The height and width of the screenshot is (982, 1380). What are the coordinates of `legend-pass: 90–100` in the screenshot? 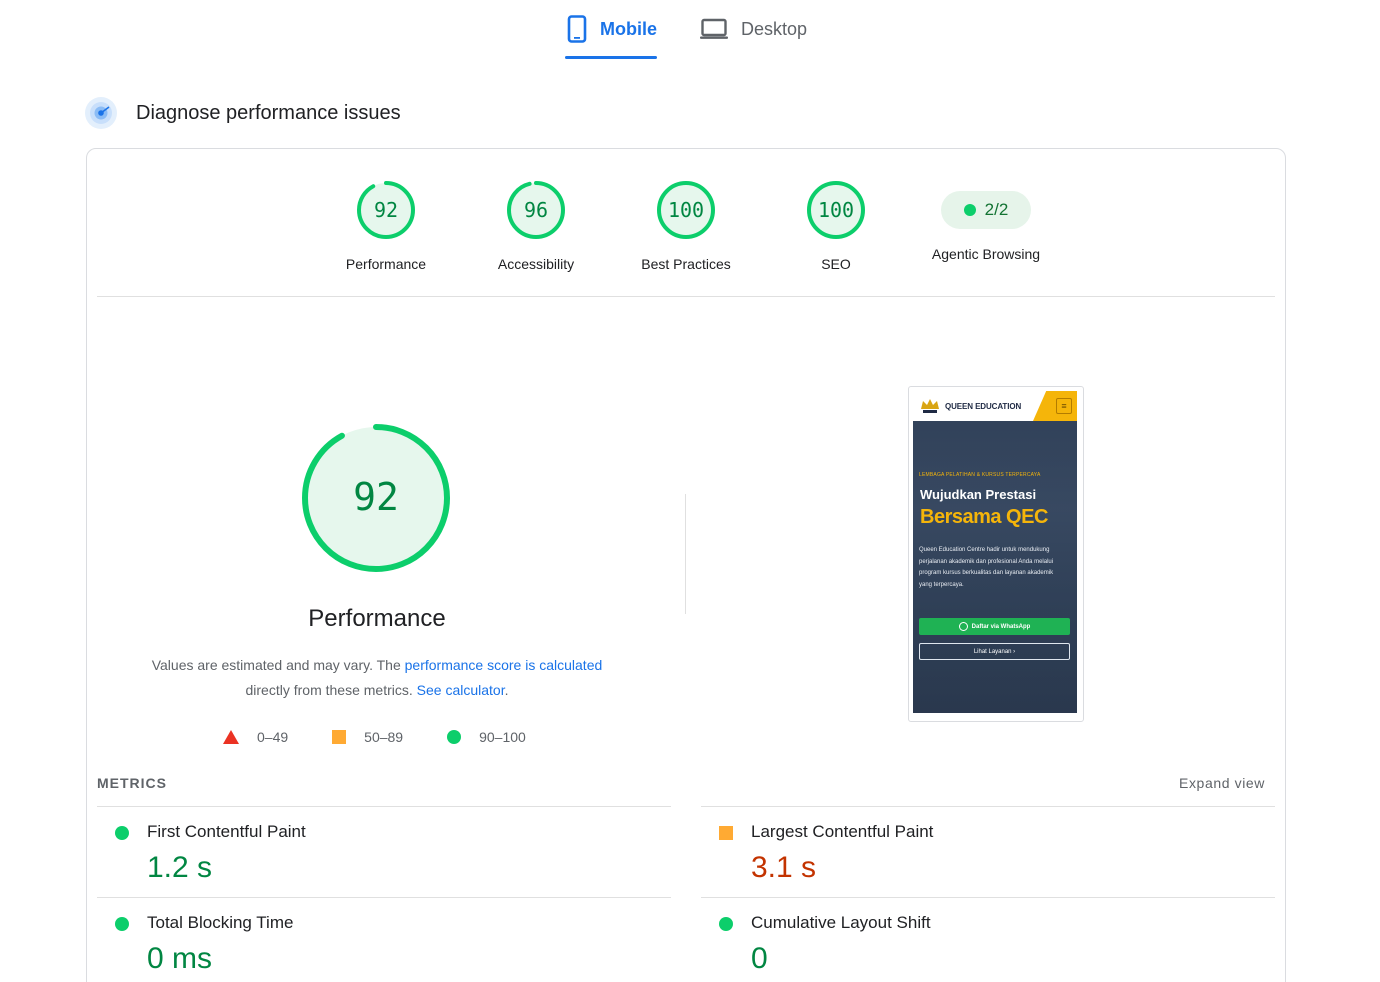 It's located at (486, 737).